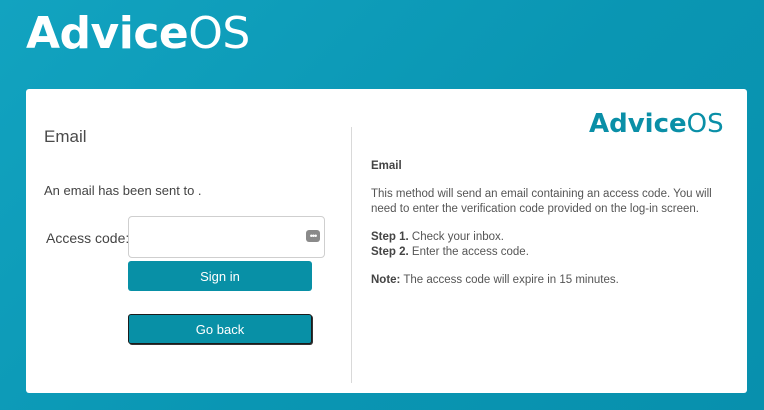 The height and width of the screenshot is (410, 764). I want to click on card-logo-thin: OS, so click(705, 124).